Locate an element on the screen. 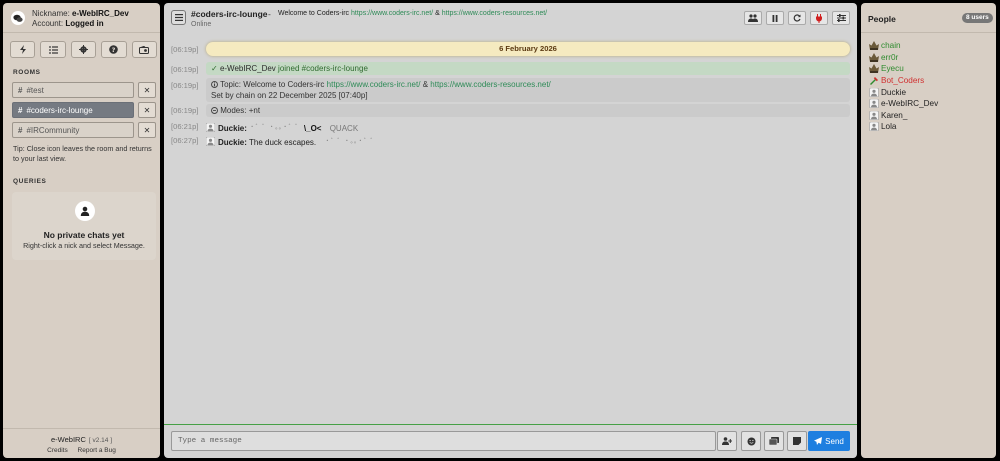 Image resolution: width=1000 pixels, height=461 pixels. user-avatar-icon is located at coordinates (210, 141).